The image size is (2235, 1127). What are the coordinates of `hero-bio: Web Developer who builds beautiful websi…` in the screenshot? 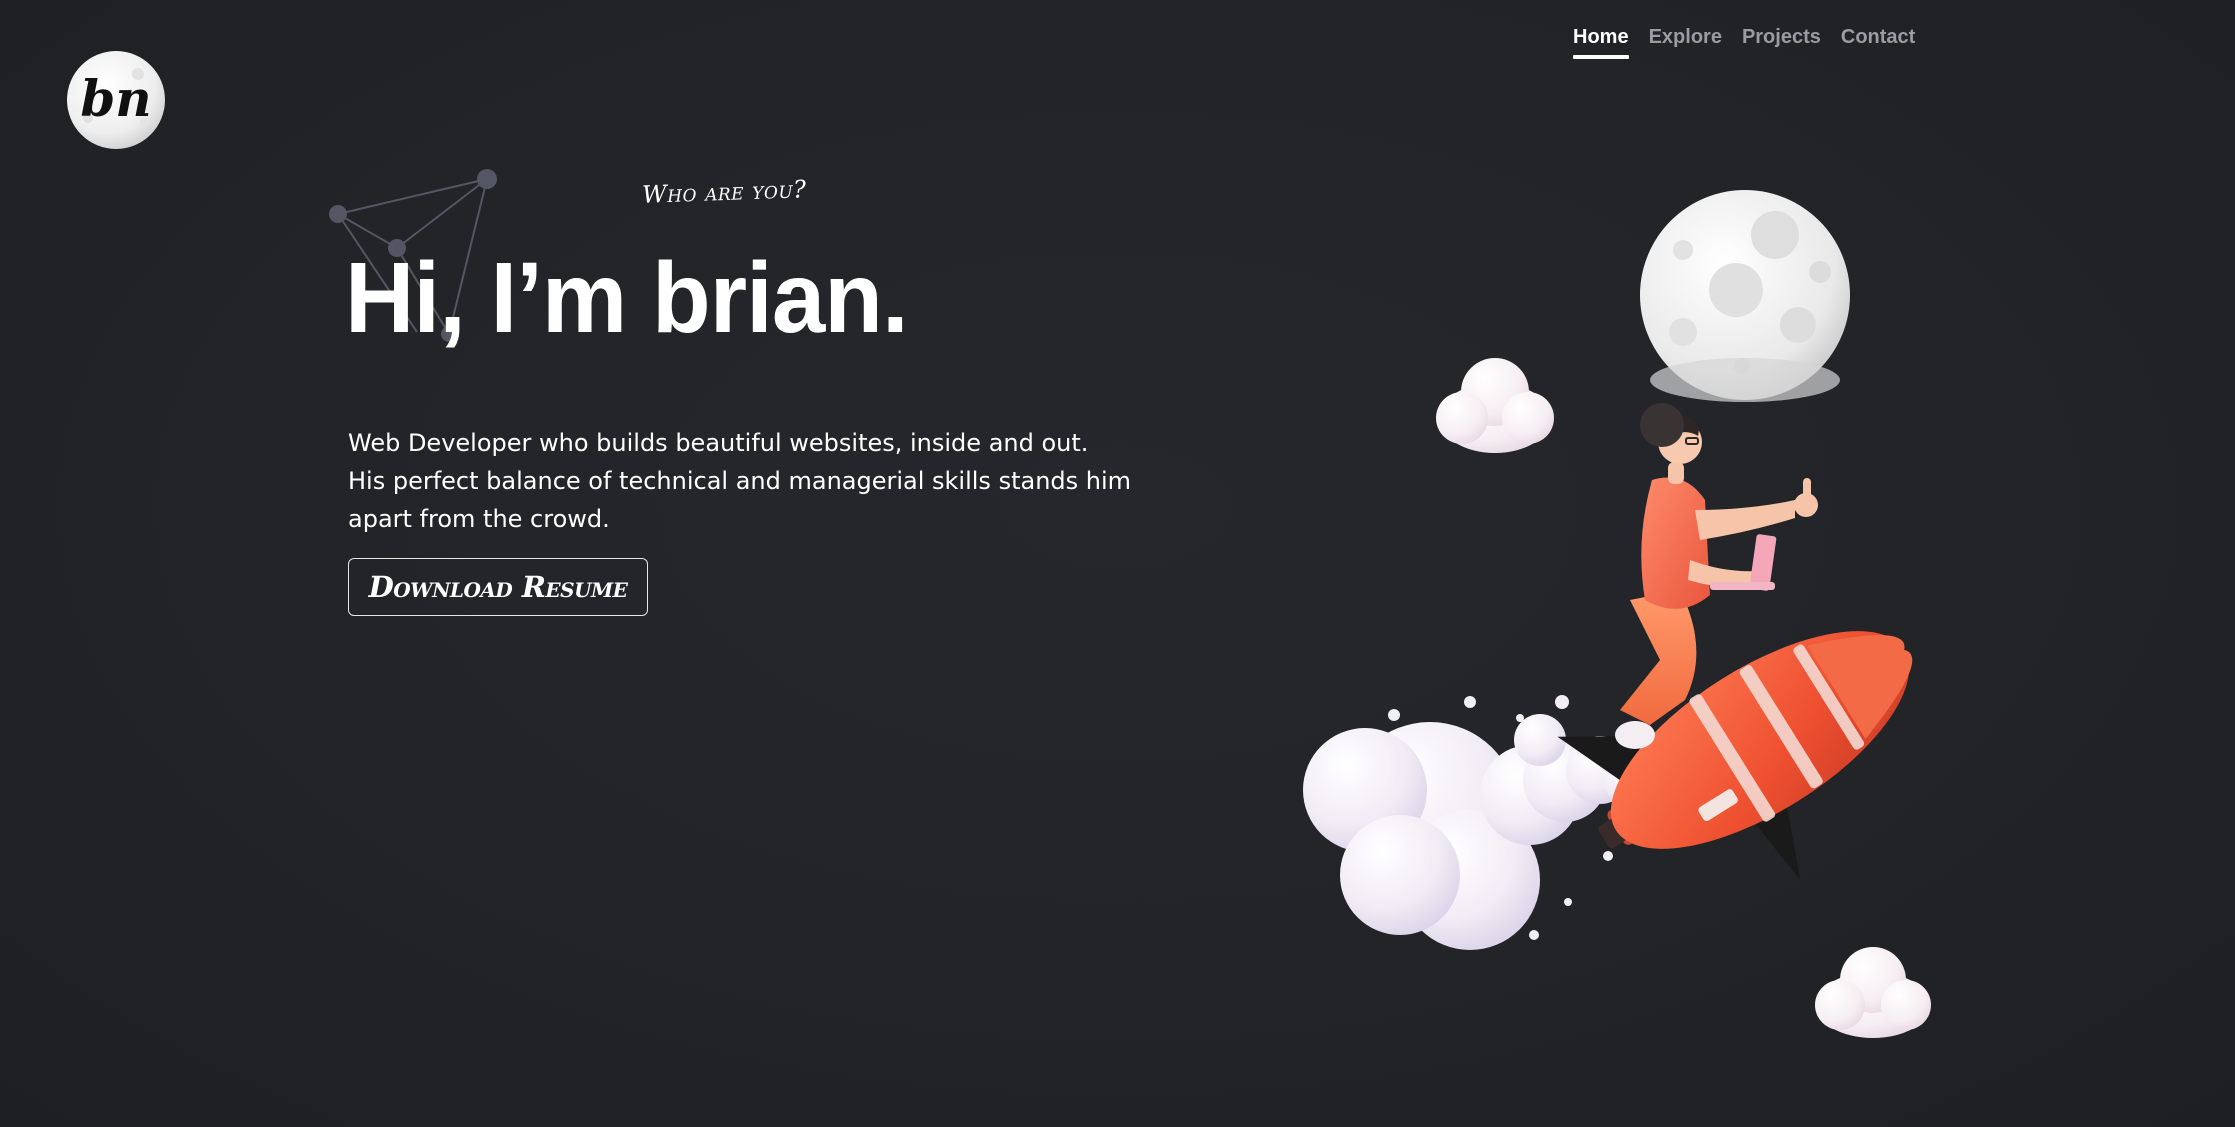 It's located at (740, 481).